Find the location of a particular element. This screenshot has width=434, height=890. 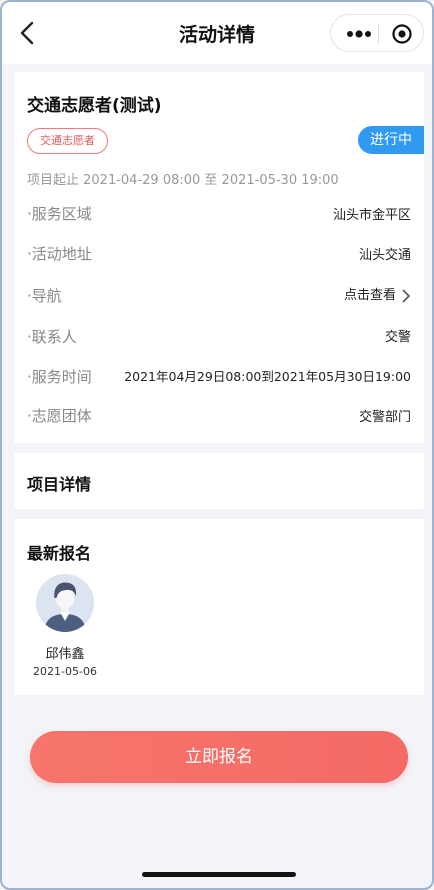

target-close-icon is located at coordinates (402, 34).